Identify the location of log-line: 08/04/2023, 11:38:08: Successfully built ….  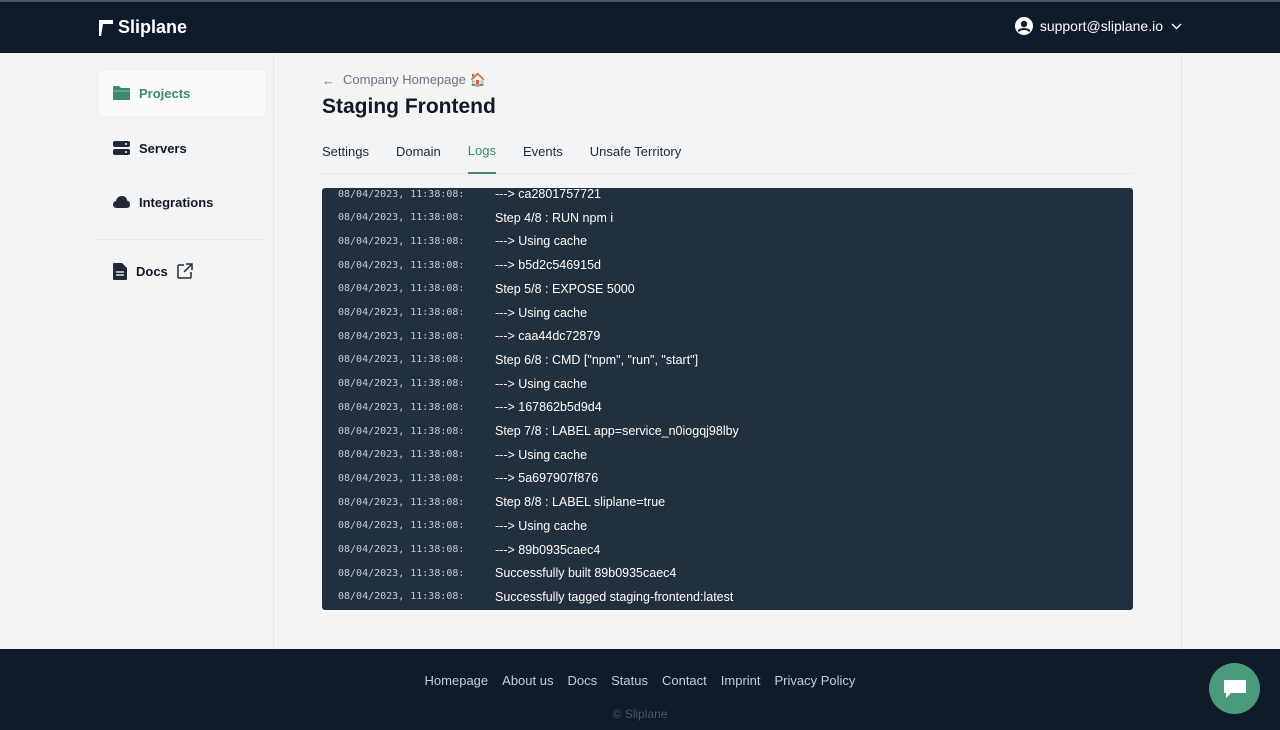
(727, 573).